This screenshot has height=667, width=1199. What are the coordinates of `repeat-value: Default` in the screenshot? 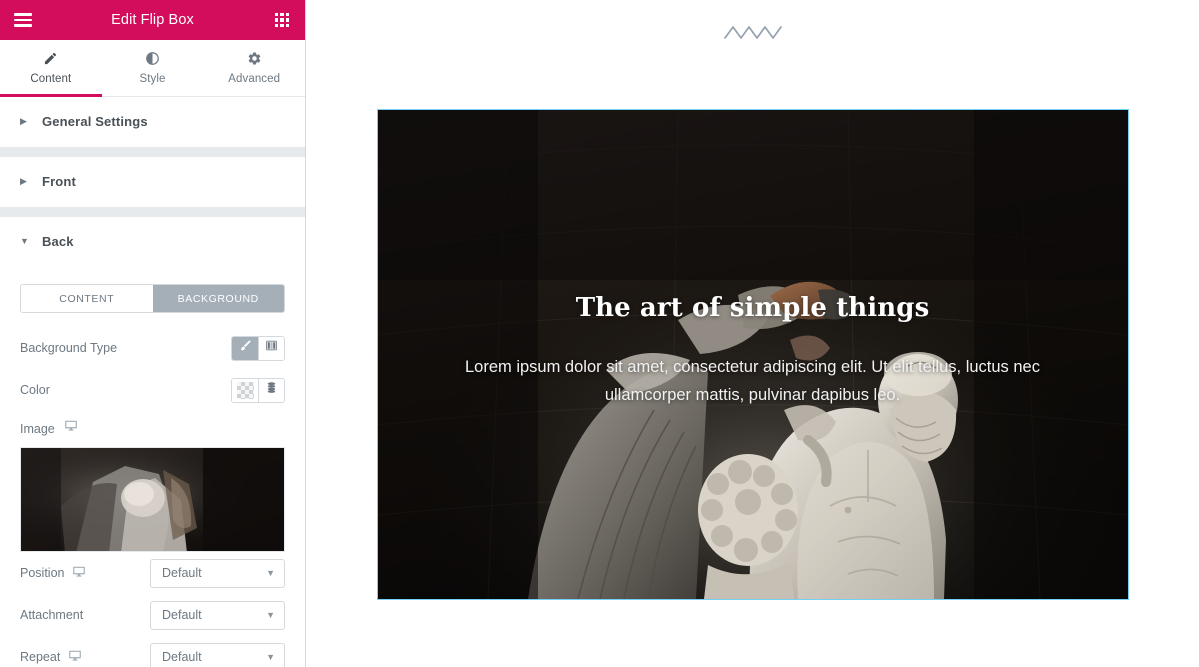 It's located at (182, 657).